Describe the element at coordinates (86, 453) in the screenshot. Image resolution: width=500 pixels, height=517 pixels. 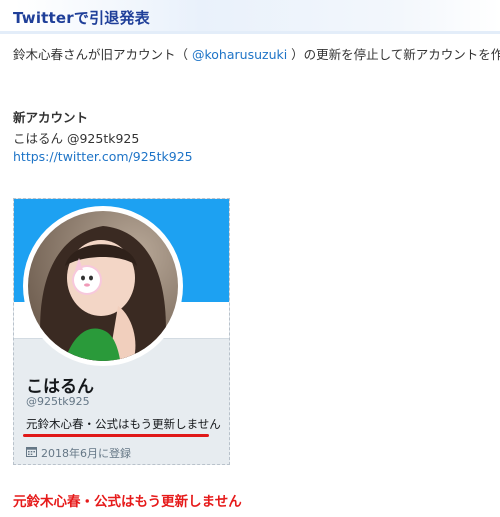
I see `joined-label: 2018年6月に登録` at that location.